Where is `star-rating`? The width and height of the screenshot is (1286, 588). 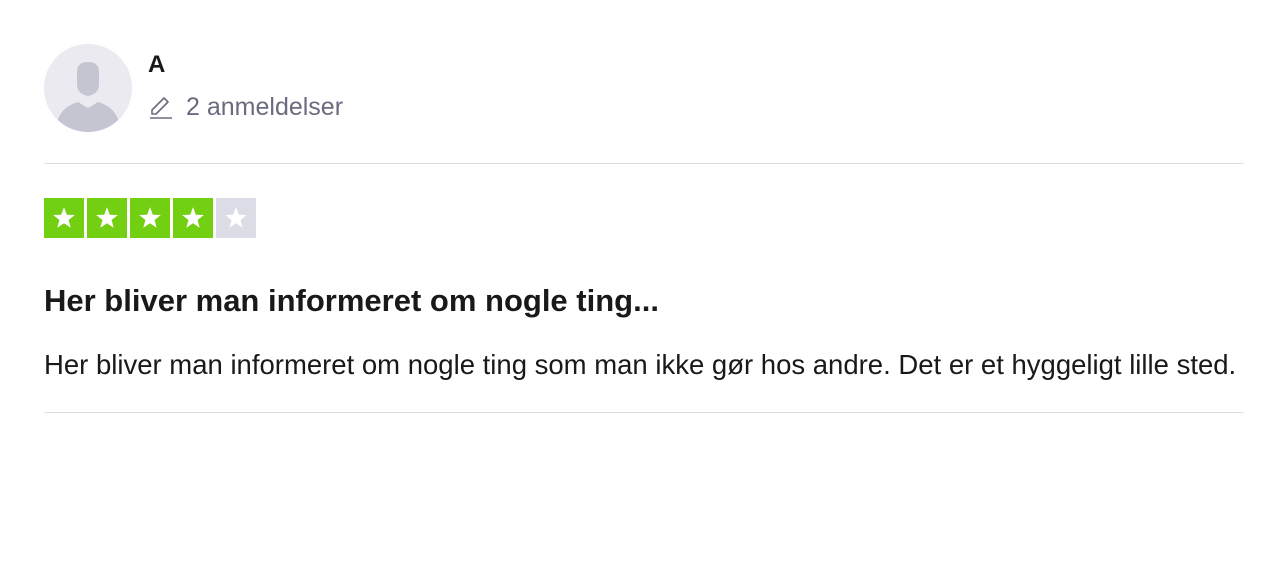
star-rating is located at coordinates (644, 218).